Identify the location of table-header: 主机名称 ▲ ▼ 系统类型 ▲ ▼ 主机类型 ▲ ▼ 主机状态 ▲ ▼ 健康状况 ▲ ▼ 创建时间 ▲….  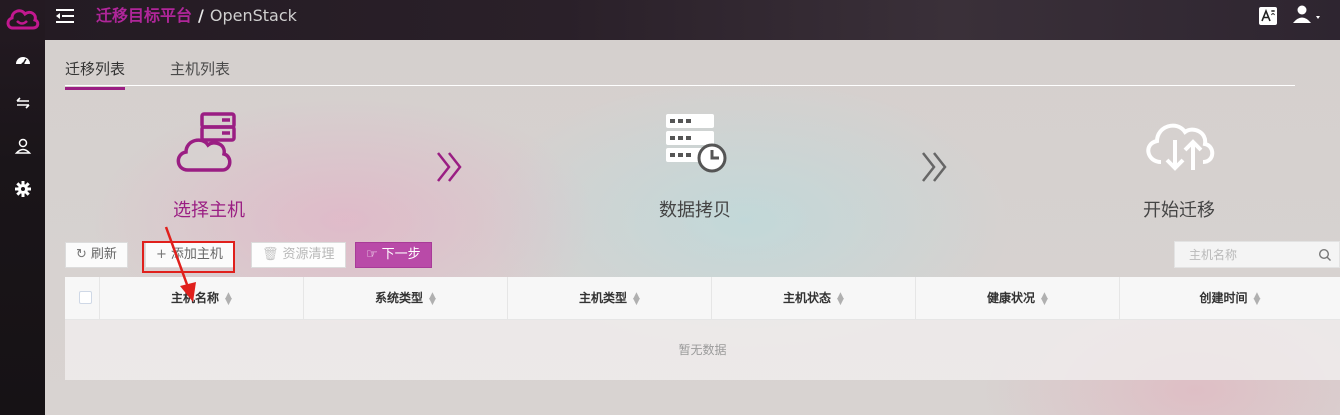
(702, 298).